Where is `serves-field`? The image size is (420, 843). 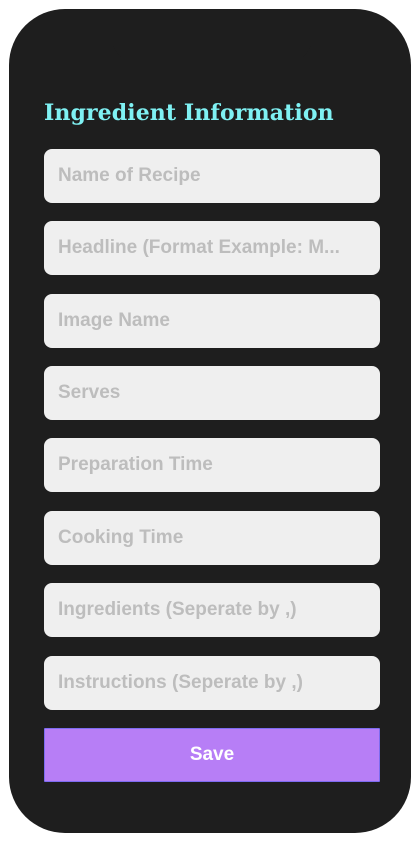
serves-field is located at coordinates (212, 393).